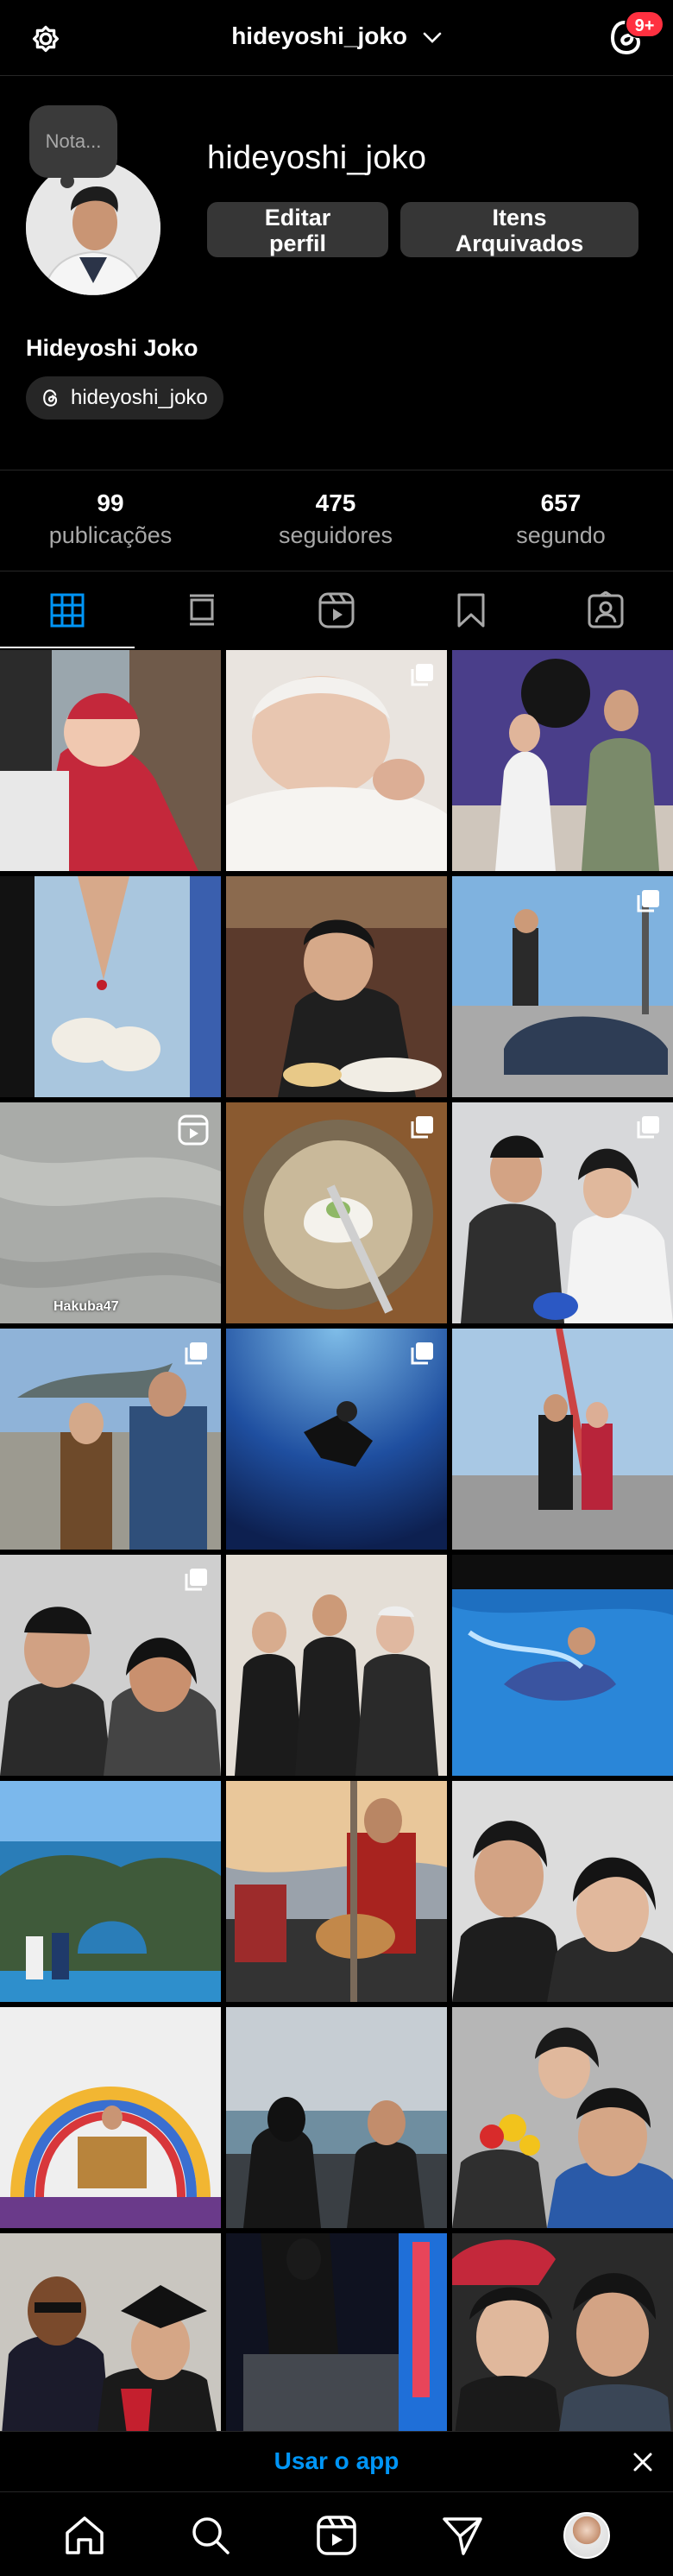 Image resolution: width=673 pixels, height=2576 pixels. What do you see at coordinates (317, 158) in the screenshot?
I see `profile-username: hideyoshi_joko` at bounding box center [317, 158].